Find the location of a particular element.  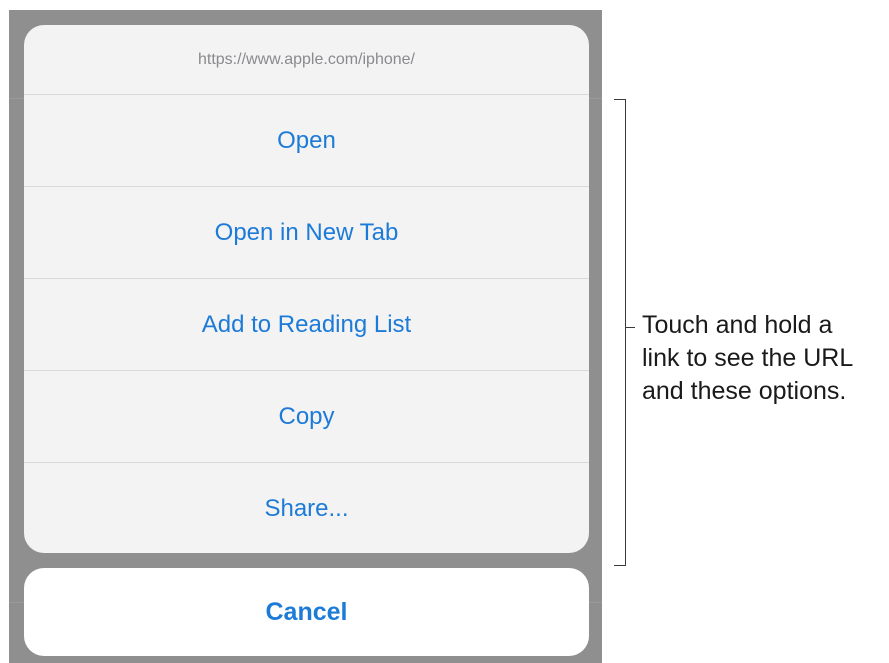

callout-line: link to see the URL is located at coordinates (748, 358).